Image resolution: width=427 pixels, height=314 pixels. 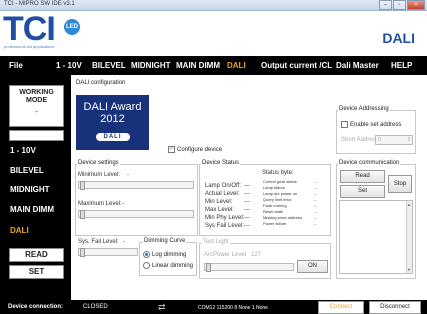 I want to click on short-address-value: 0, so click(x=379, y=140).